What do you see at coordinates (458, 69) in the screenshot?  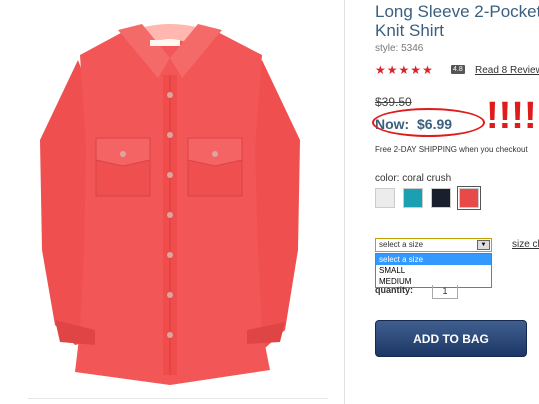 I see `rating-badge: 4.8` at bounding box center [458, 69].